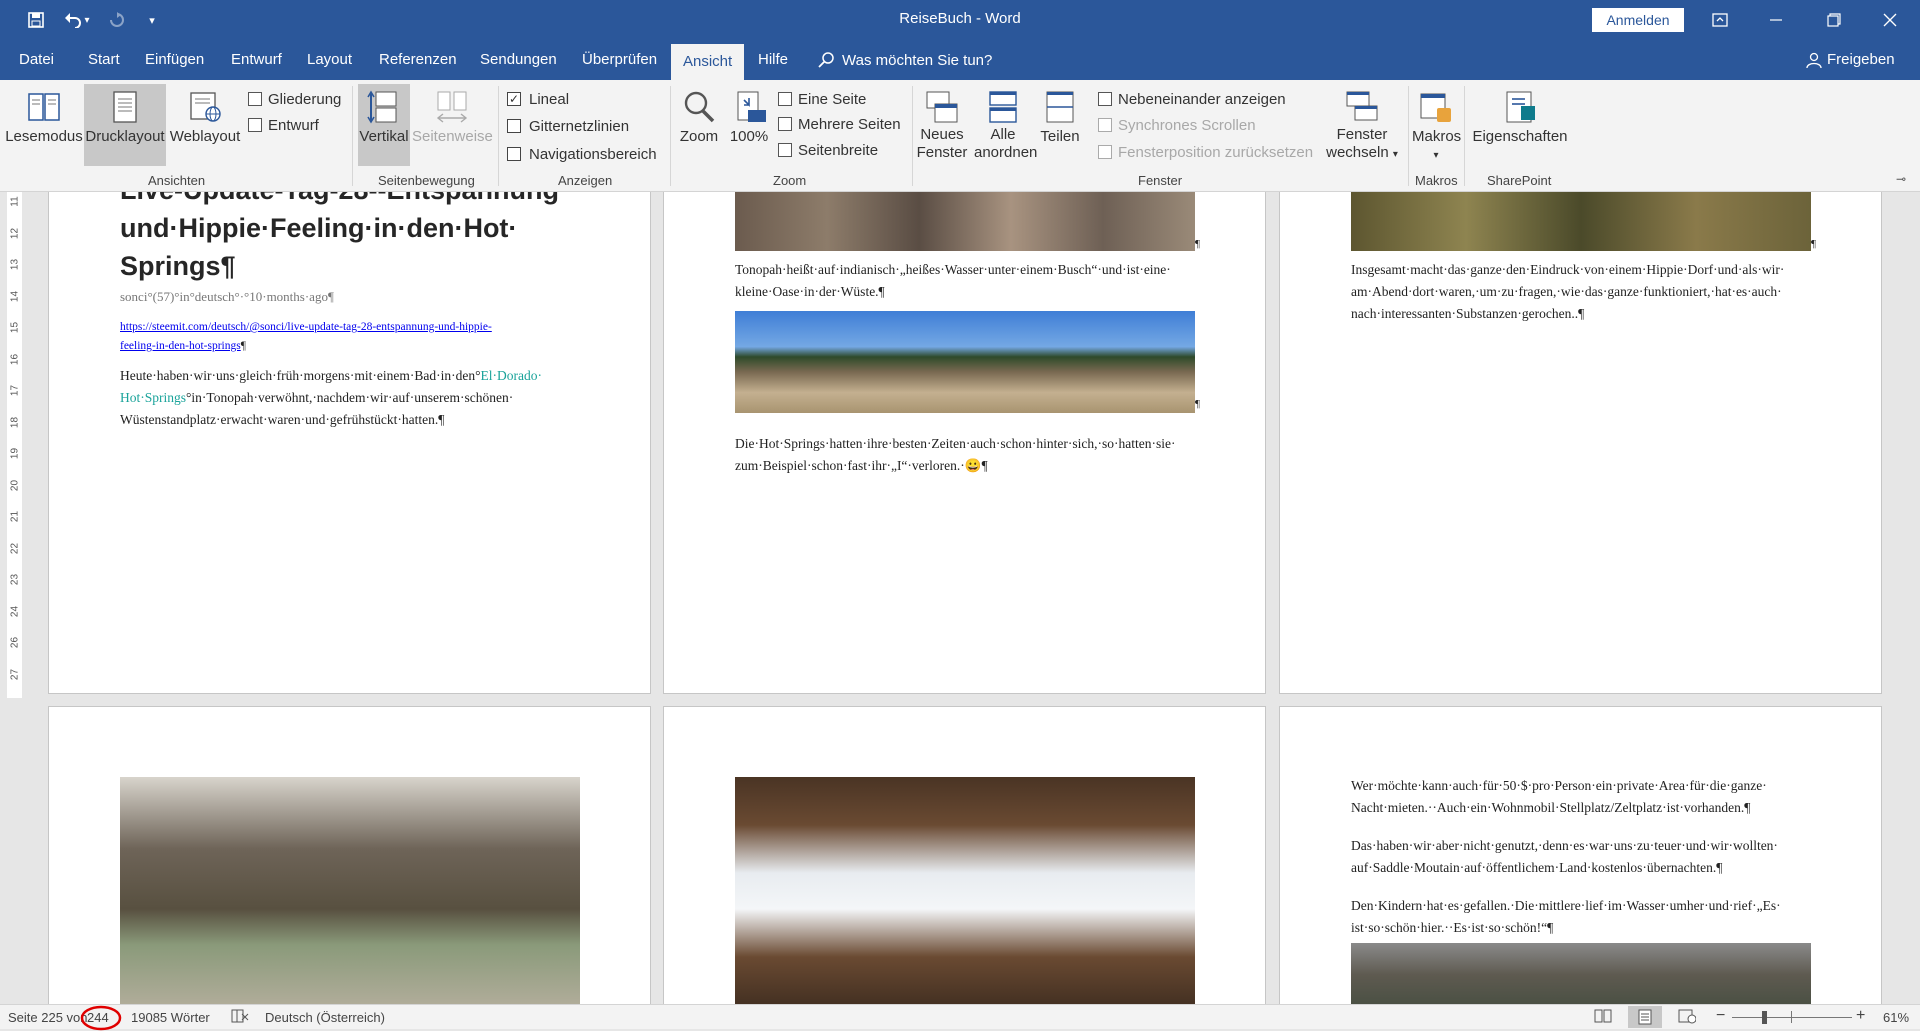  I want to click on gitternetzlinien-checkbox: Gitternetzlinien, so click(568, 126).